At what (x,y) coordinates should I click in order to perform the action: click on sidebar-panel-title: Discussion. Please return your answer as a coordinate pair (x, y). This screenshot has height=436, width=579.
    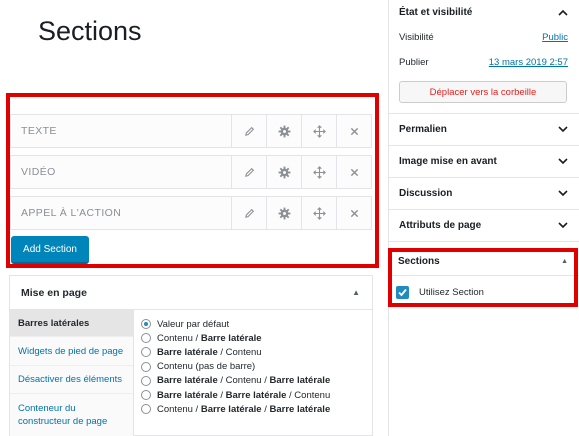
    Looking at the image, I should click on (426, 193).